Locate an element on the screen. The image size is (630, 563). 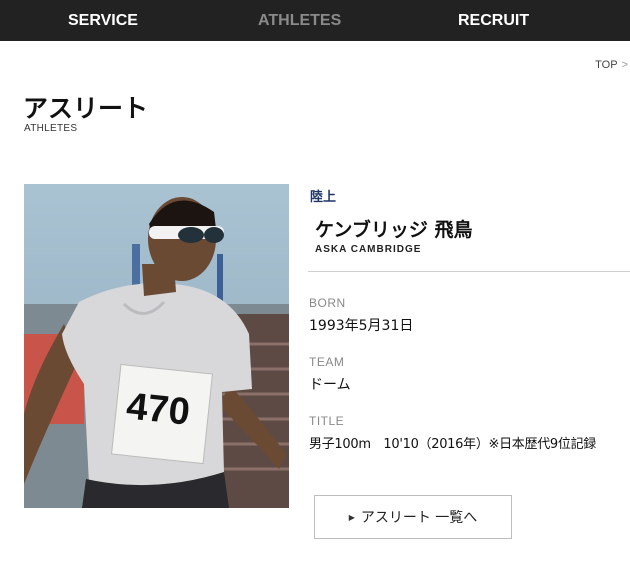
title-label: TITLE is located at coordinates (327, 421).